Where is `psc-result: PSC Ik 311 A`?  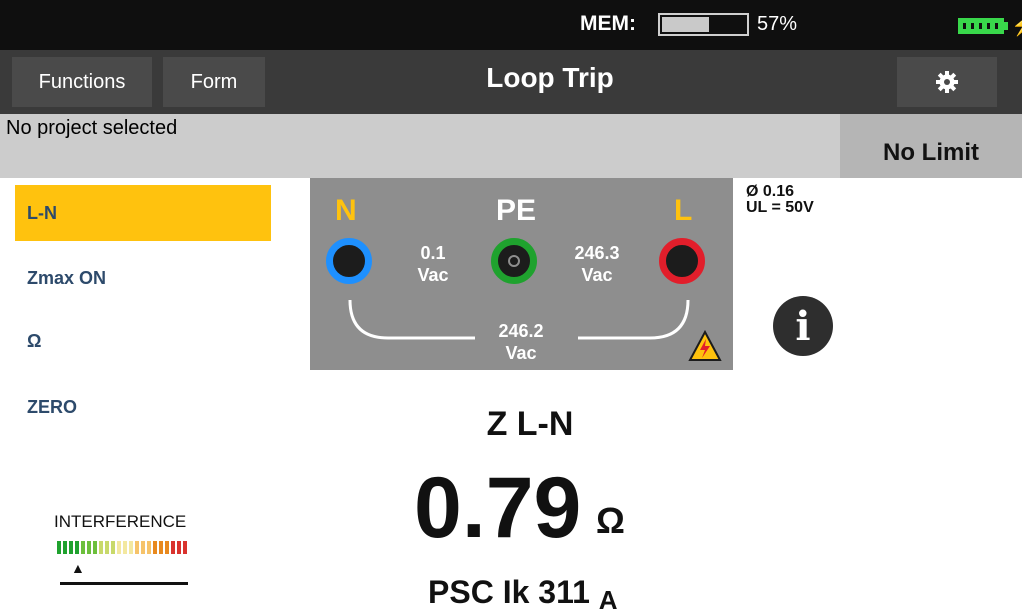 psc-result: PSC Ik 311 A is located at coordinates (523, 594).